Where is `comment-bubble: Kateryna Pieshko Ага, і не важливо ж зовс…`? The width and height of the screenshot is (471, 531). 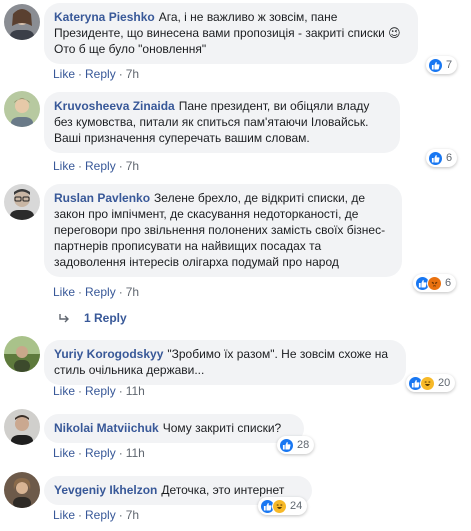 comment-bubble: Kateryna Pieshko Ага, і не важливо ж зовс… is located at coordinates (231, 33).